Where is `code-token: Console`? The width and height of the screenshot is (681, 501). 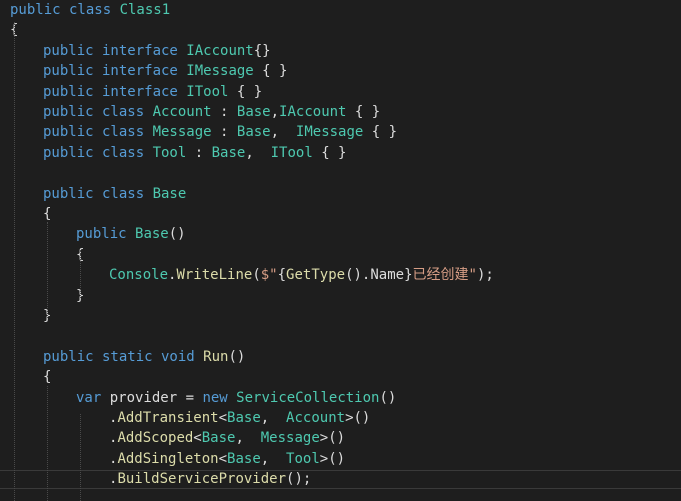
code-token: Console is located at coordinates (139, 275).